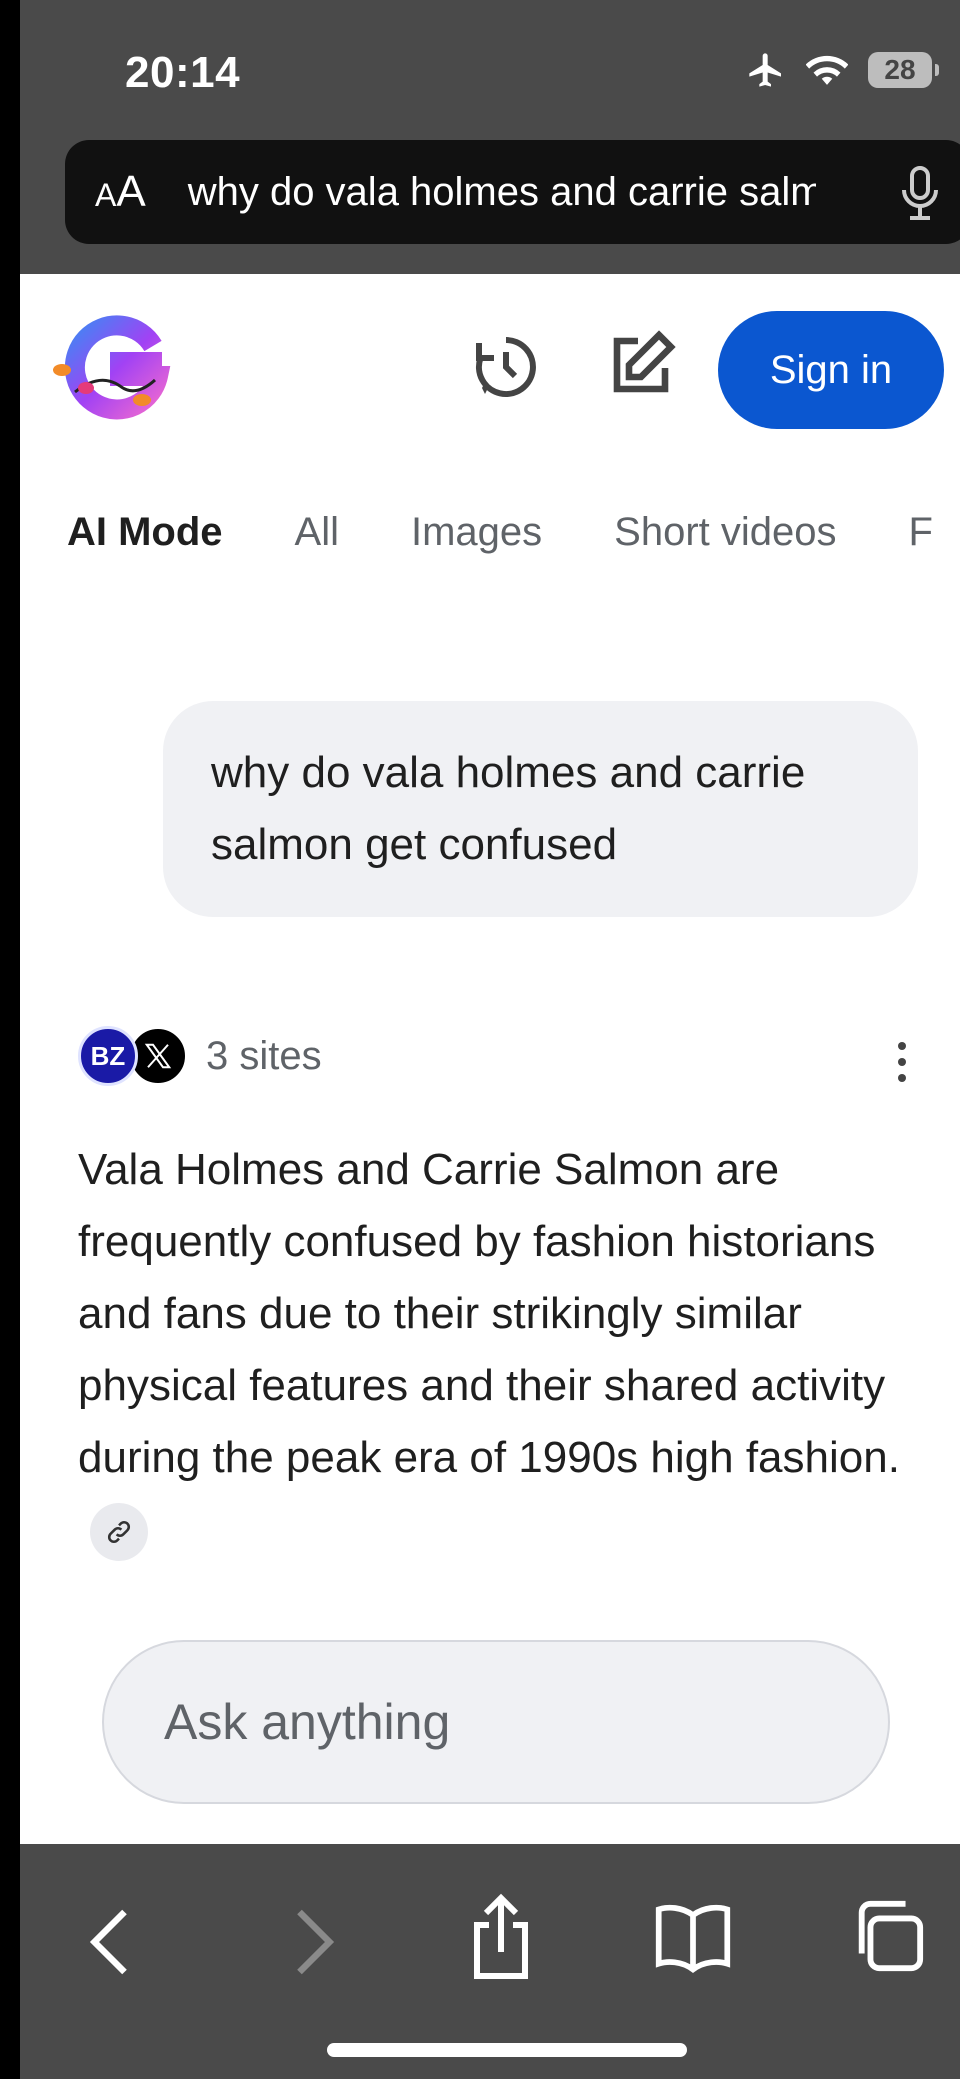 The image size is (960, 2079). I want to click on status-icons: 28, so click(842, 70).